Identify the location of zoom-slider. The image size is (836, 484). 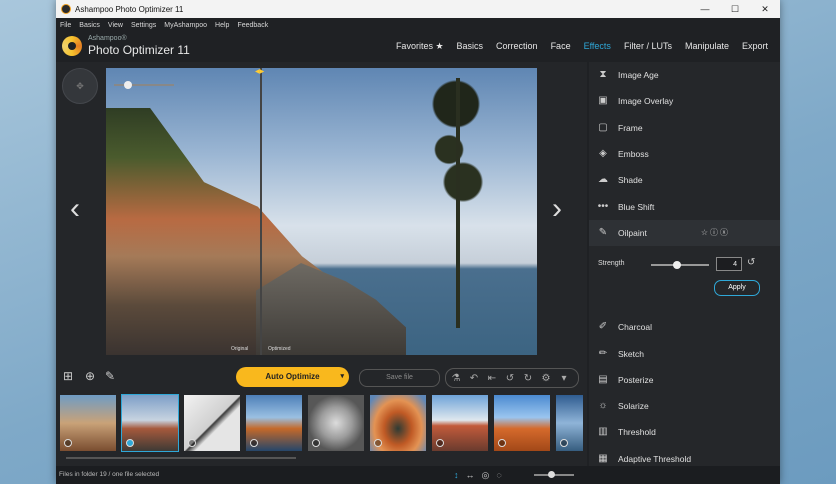
(144, 85).